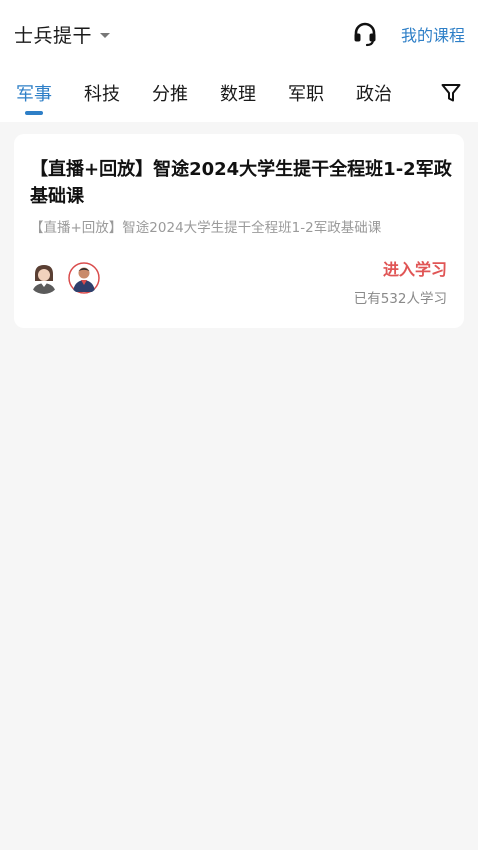 This screenshot has width=478, height=850. I want to click on category-tabs: 军事 科技 分推 数理 军职 政治, so click(239, 96).